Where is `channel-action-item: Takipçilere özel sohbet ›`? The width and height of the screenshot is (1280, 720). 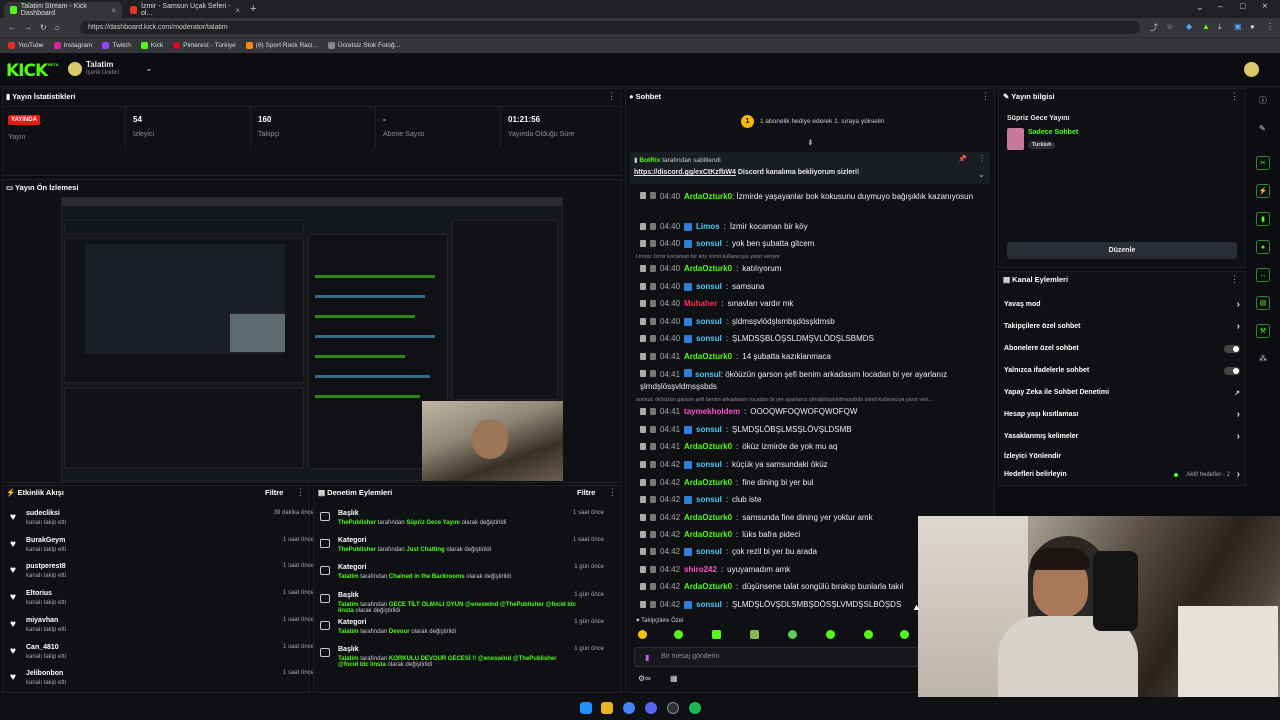 channel-action-item: Takipçilere özel sohbet › is located at coordinates (1122, 327).